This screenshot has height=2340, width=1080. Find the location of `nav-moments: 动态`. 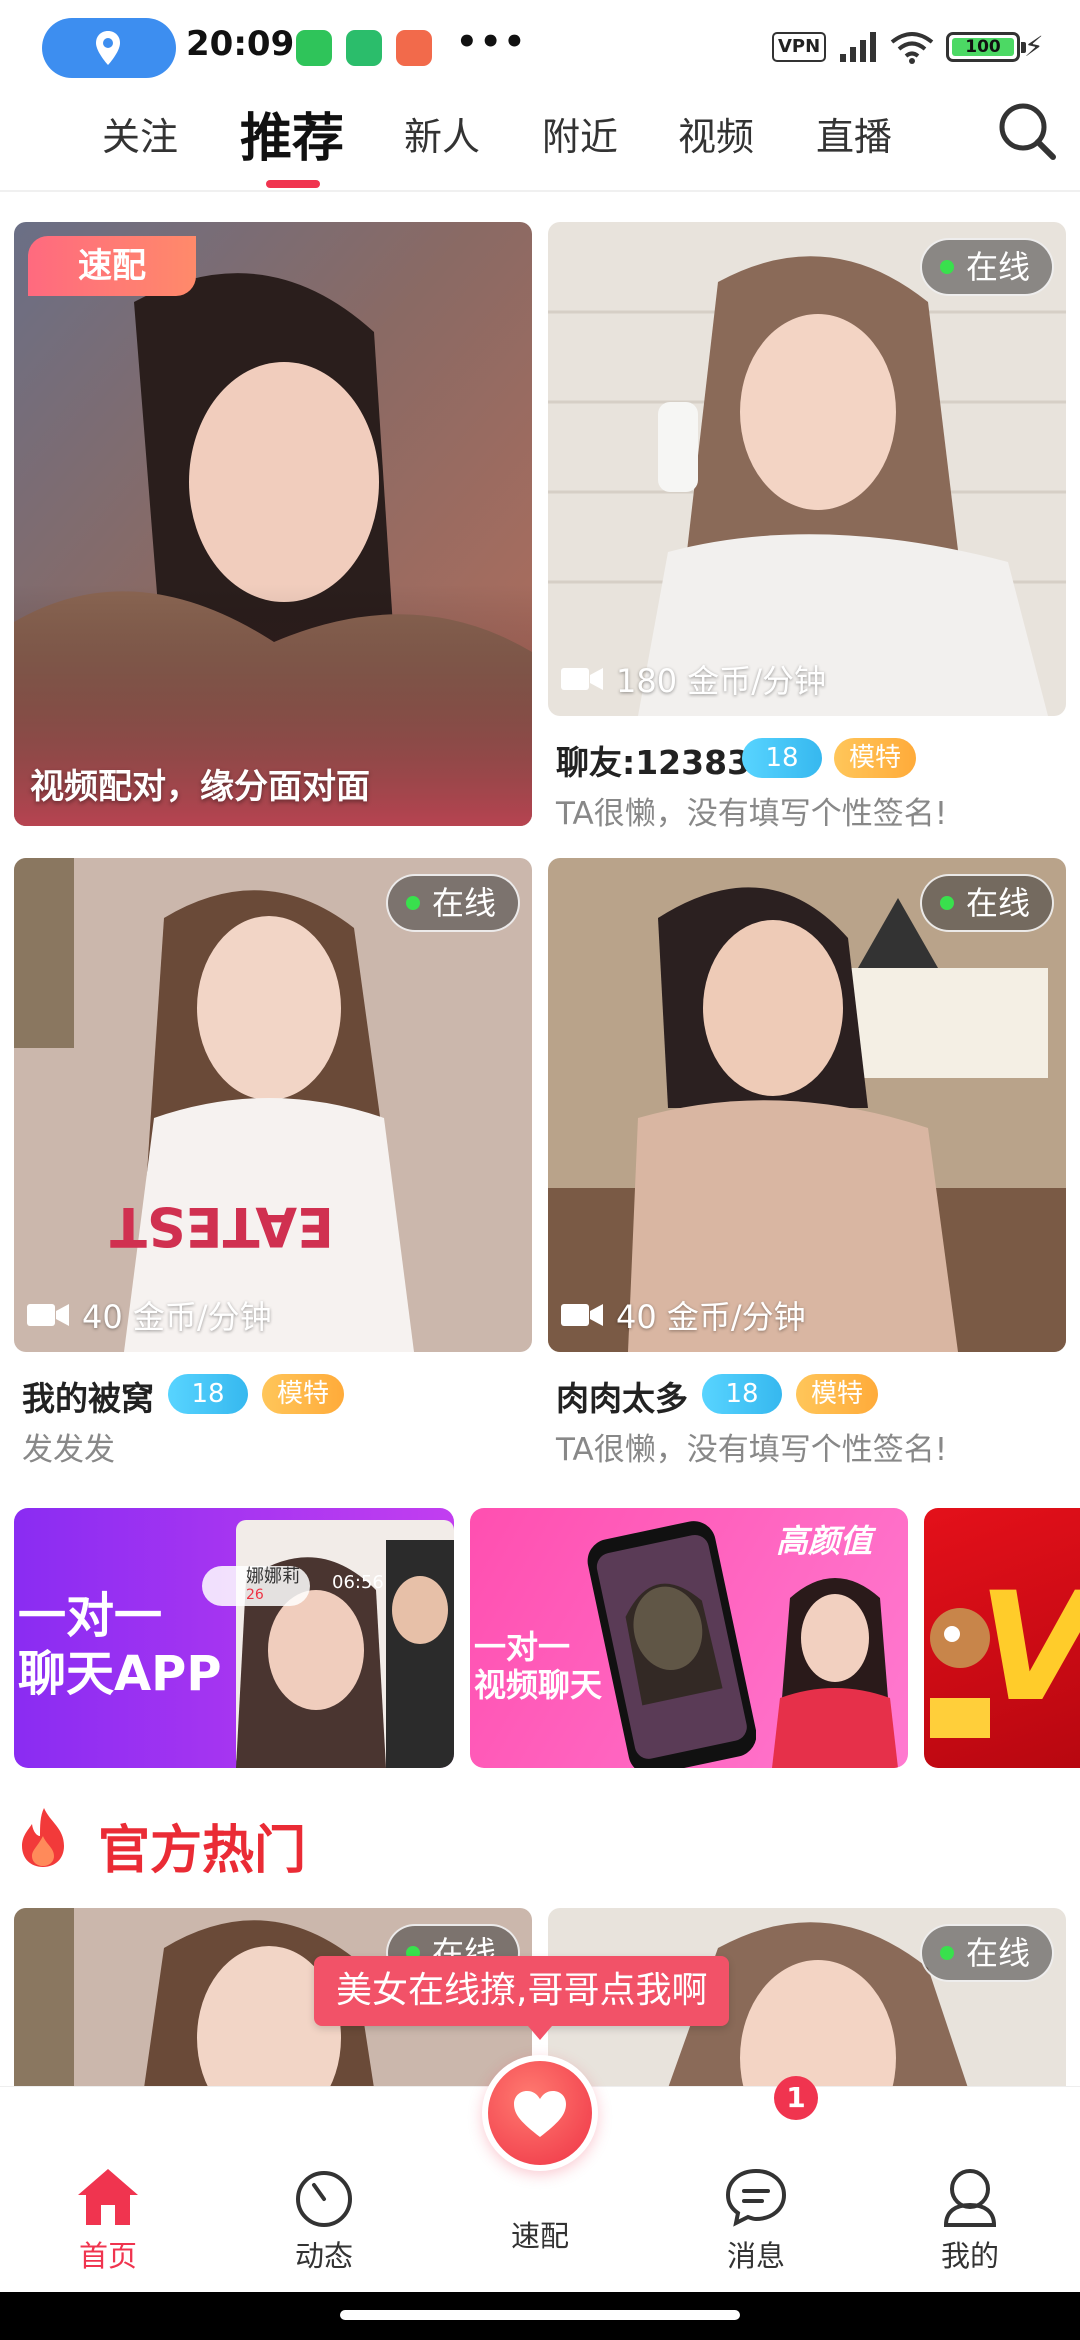

nav-moments: 动态 is located at coordinates (324, 2221).